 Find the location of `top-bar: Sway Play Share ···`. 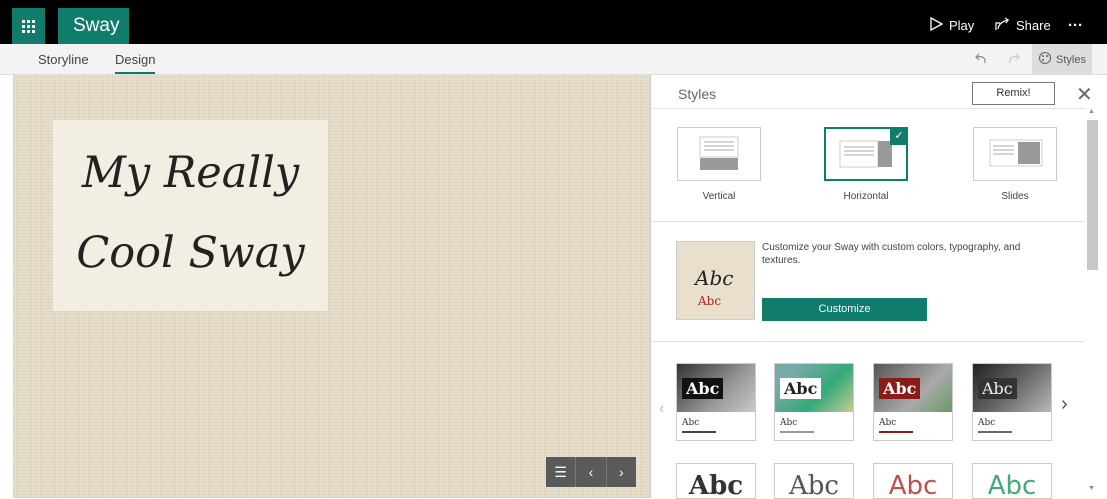

top-bar: Sway Play Share ··· is located at coordinates (553, 22).